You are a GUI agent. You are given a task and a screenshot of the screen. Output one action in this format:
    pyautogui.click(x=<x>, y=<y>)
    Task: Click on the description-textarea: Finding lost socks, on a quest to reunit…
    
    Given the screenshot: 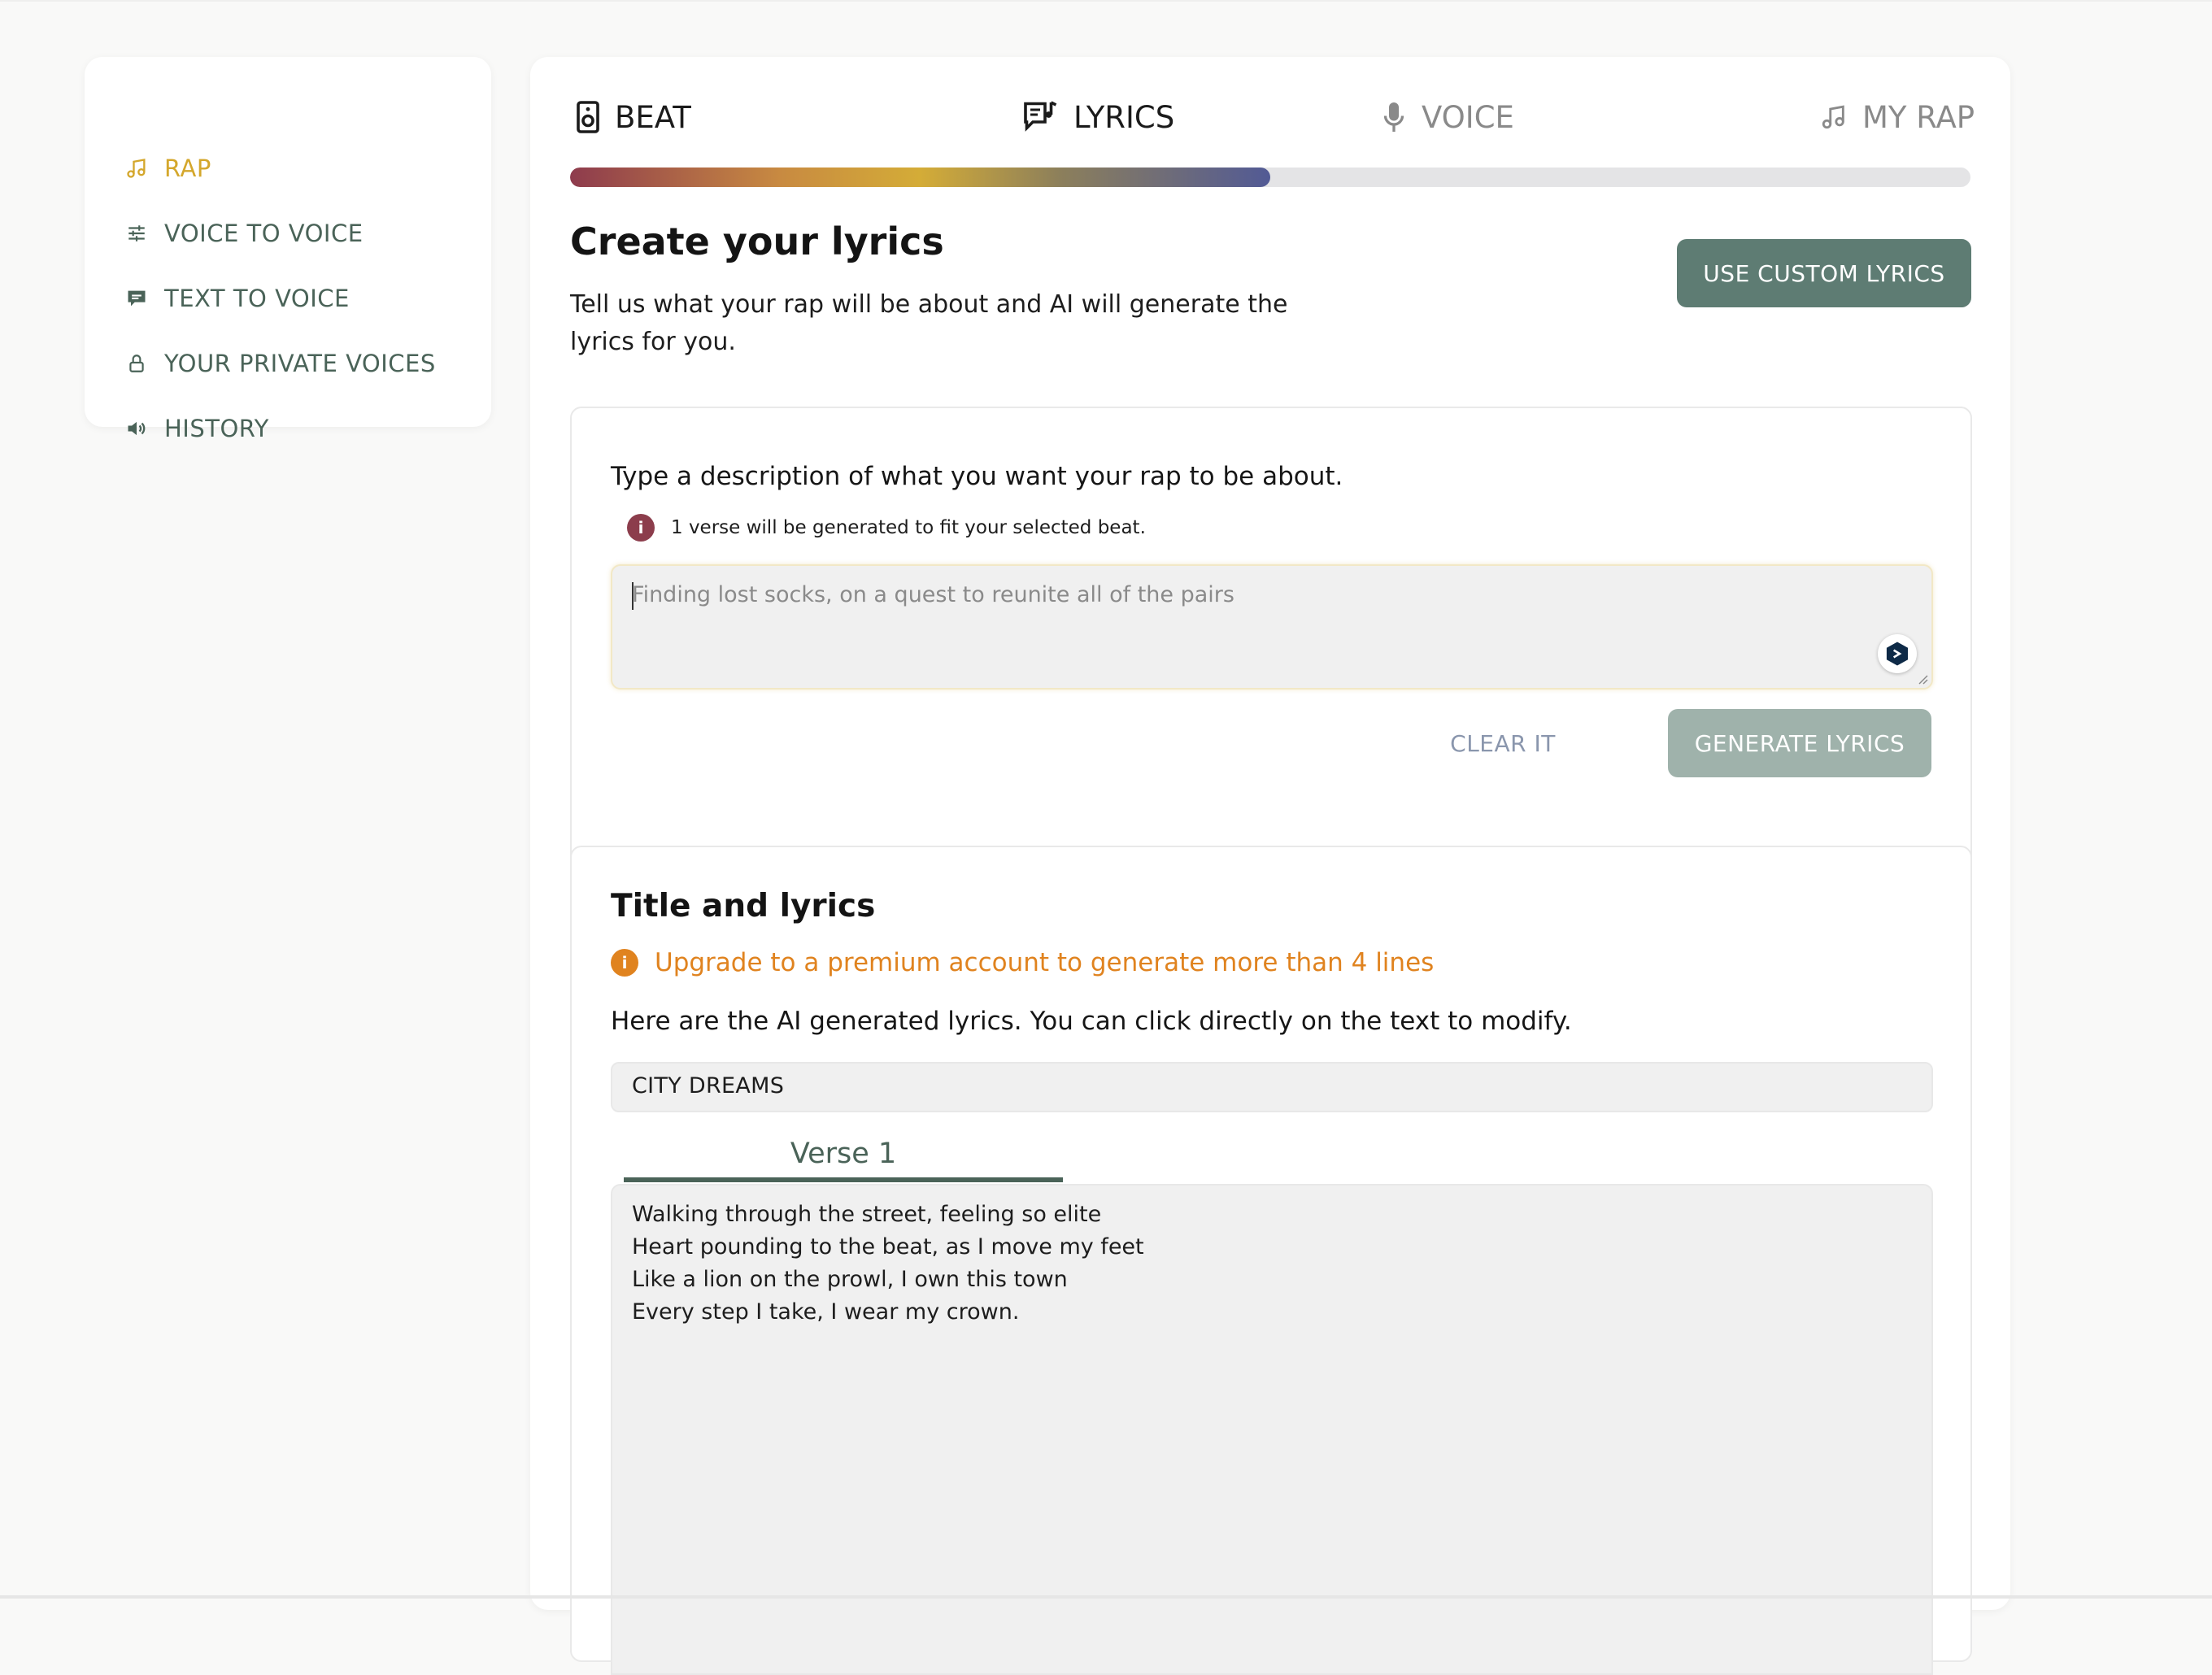 What is the action you would take?
    pyautogui.click(x=1272, y=627)
    